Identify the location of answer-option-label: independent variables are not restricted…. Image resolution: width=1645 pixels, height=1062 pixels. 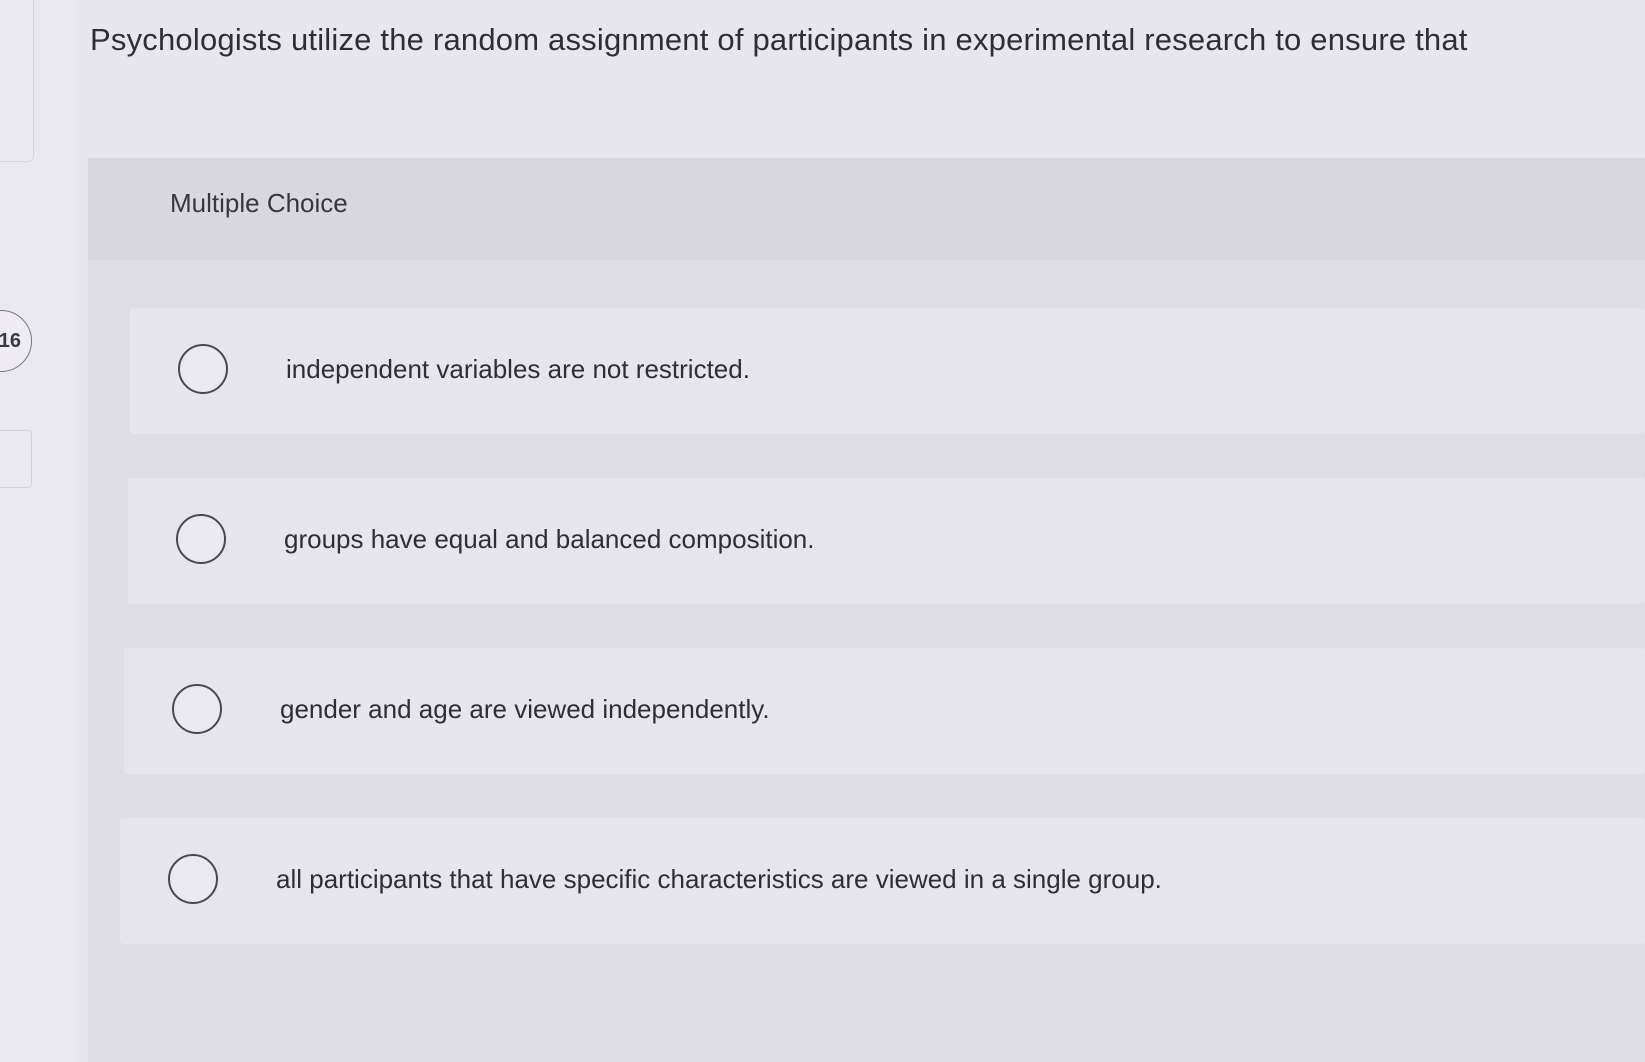
(518, 369).